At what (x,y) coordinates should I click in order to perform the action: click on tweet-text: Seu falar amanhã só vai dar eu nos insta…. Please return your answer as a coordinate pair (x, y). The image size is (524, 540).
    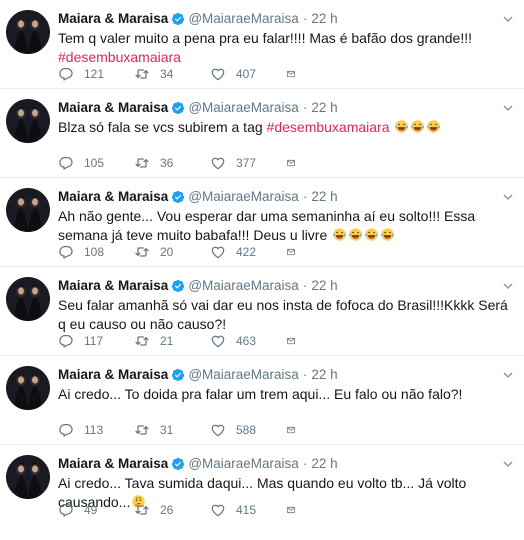
    Looking at the image, I should click on (283, 314).